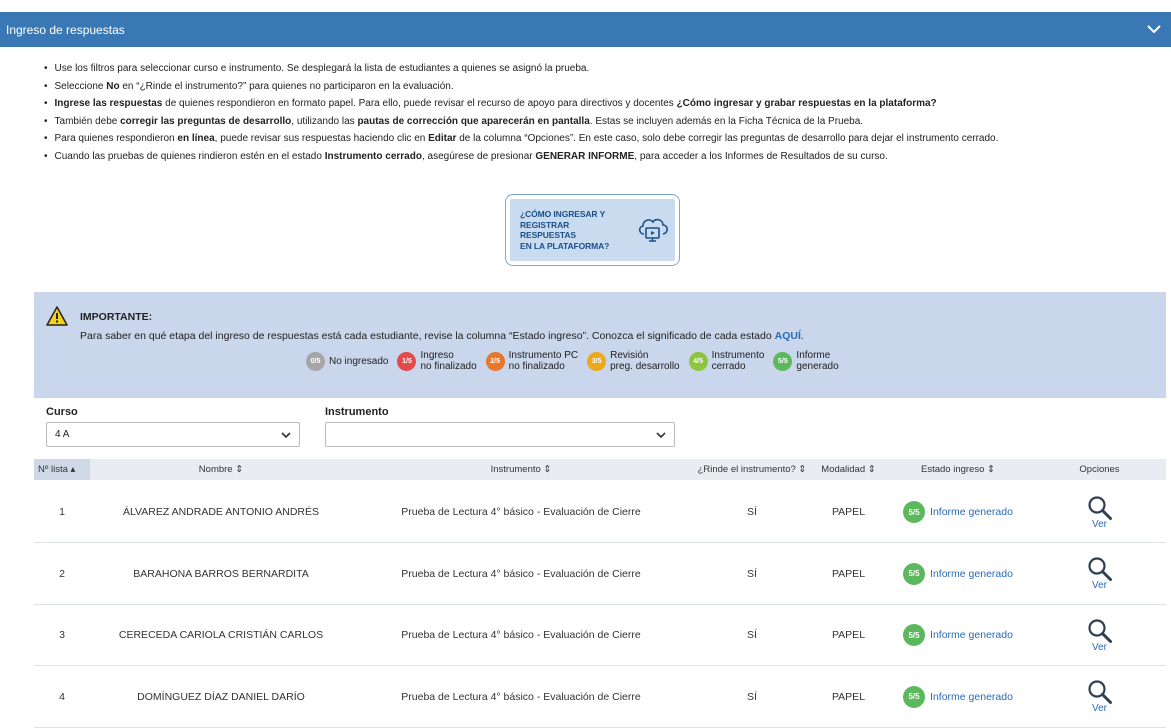 Image resolution: width=1171 pixels, height=728 pixels. What do you see at coordinates (87, 121) in the screenshot?
I see `instruction-text: También debe` at bounding box center [87, 121].